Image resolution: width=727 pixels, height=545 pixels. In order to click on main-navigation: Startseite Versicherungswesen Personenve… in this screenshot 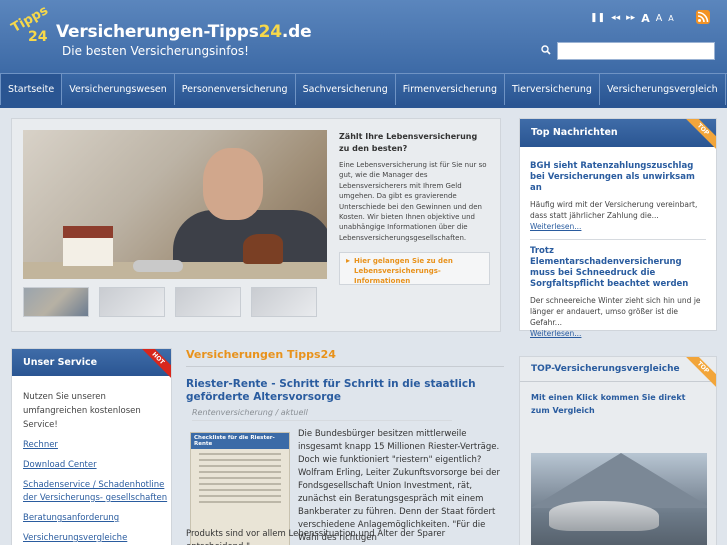, I will do `click(363, 89)`.